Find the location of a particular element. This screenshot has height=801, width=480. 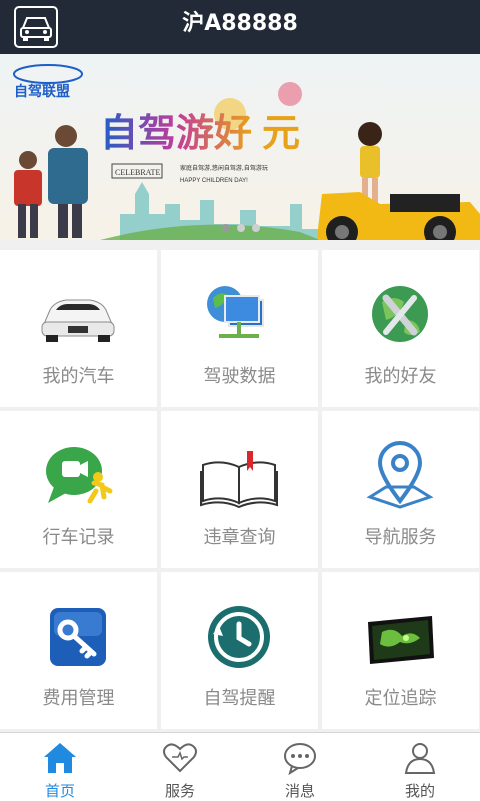

tile-label: 违章查询 is located at coordinates (239, 537).